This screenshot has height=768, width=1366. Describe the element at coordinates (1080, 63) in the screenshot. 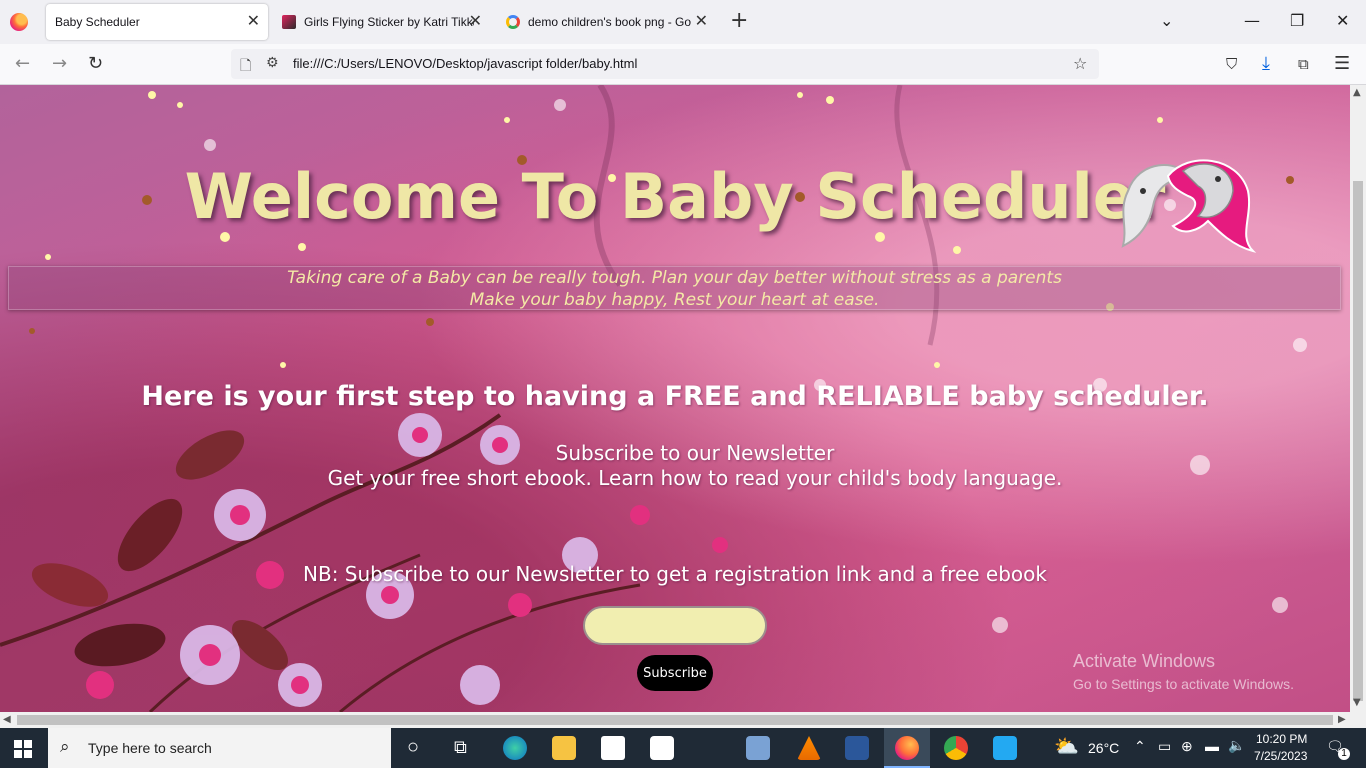

I see `bookmark-star-icon: ☆` at that location.